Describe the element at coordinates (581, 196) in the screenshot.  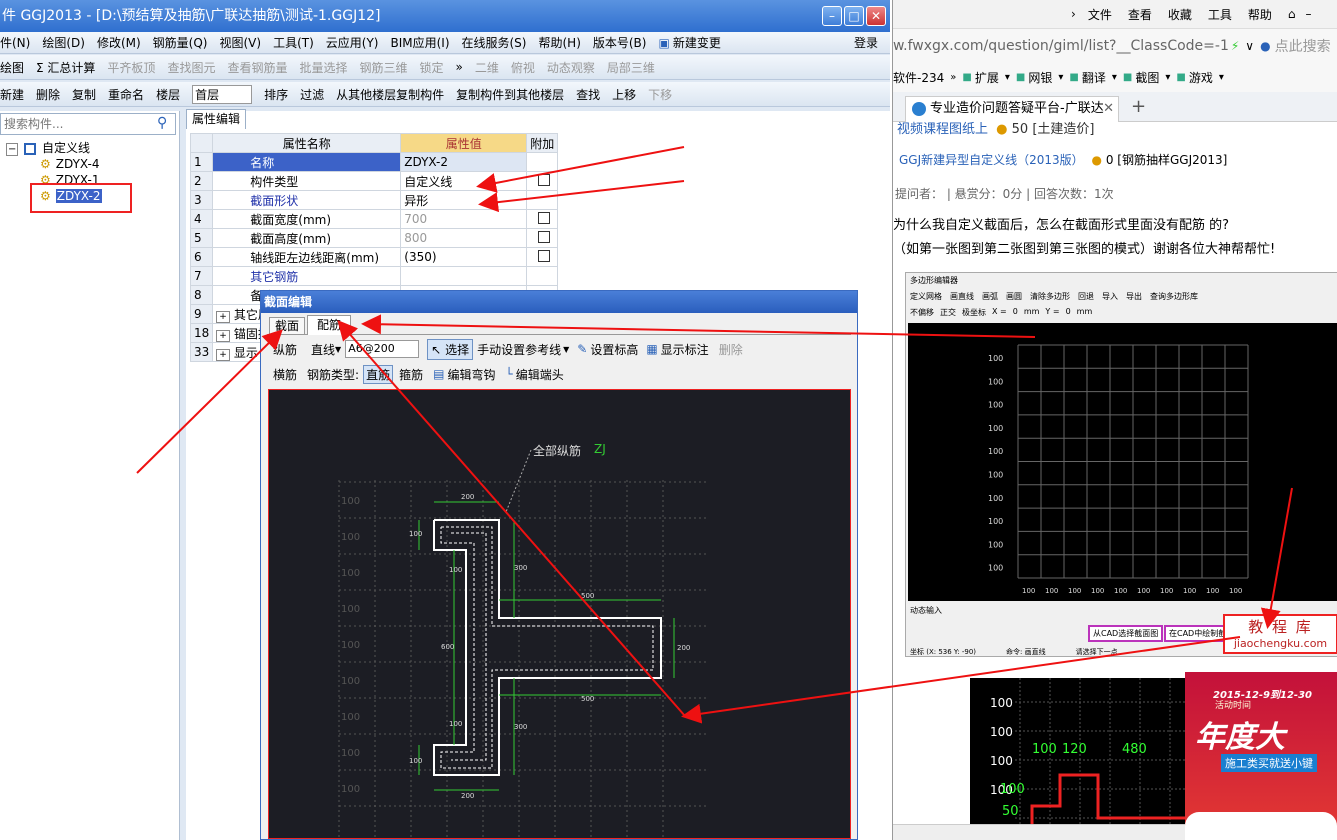
I see `arrow-section-shape` at that location.